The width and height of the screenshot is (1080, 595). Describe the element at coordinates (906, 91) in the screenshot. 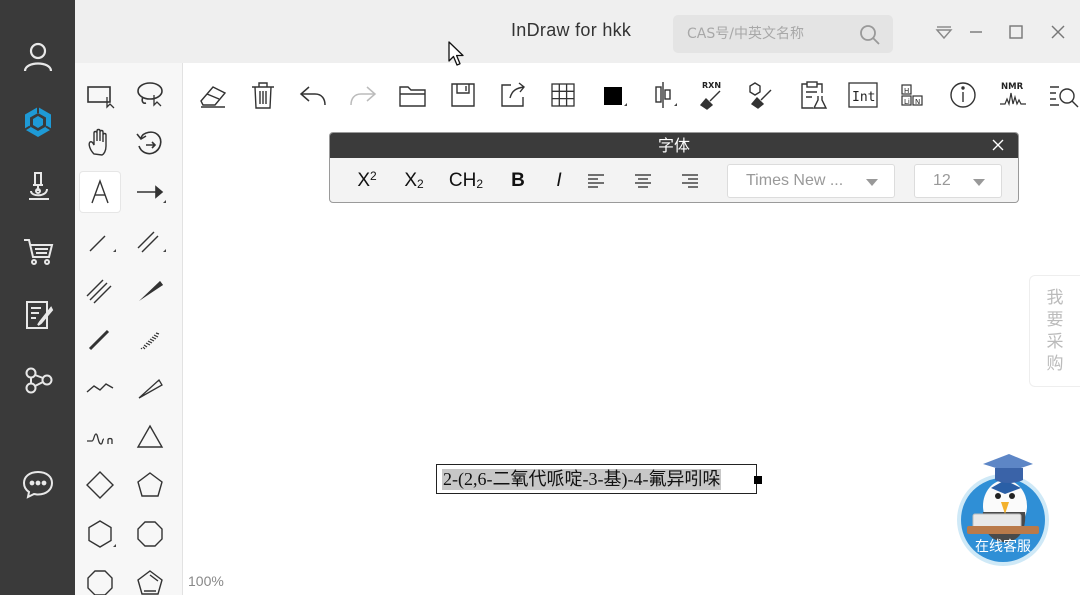

I see `svg-text: H` at that location.